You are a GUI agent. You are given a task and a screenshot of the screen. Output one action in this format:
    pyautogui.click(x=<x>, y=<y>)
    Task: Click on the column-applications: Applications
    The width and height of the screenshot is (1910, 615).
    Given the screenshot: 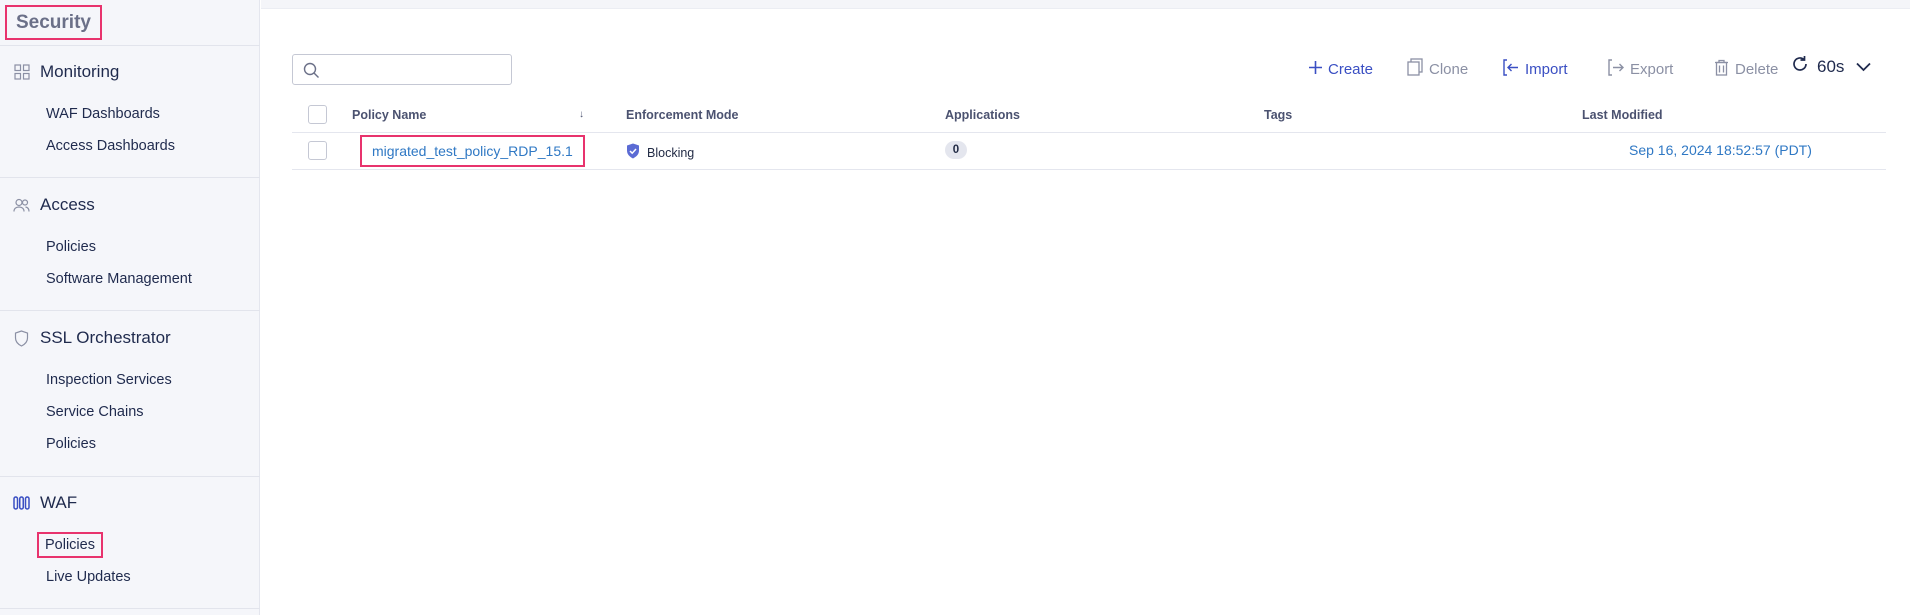 What is the action you would take?
    pyautogui.click(x=982, y=115)
    